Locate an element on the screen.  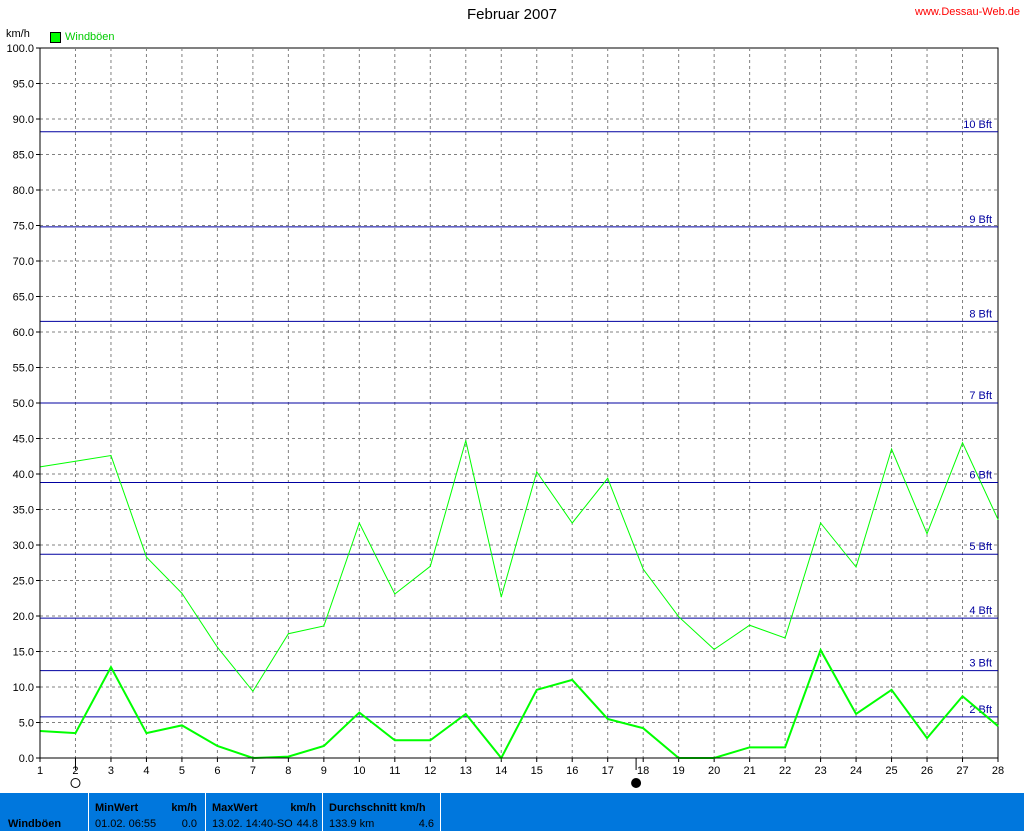
x-tick-label: 25 is located at coordinates (891, 771).